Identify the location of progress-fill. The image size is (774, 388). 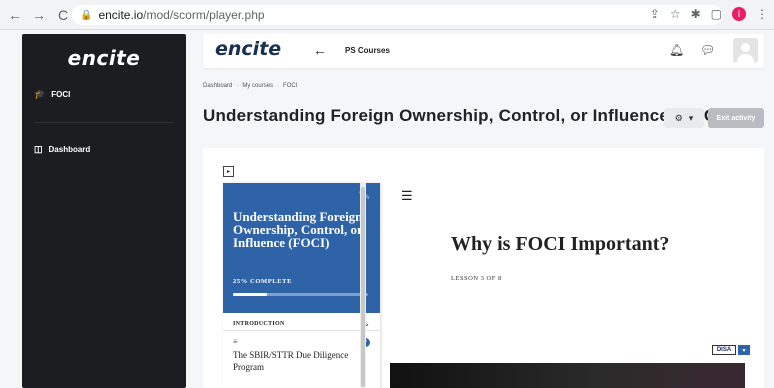
(250, 294).